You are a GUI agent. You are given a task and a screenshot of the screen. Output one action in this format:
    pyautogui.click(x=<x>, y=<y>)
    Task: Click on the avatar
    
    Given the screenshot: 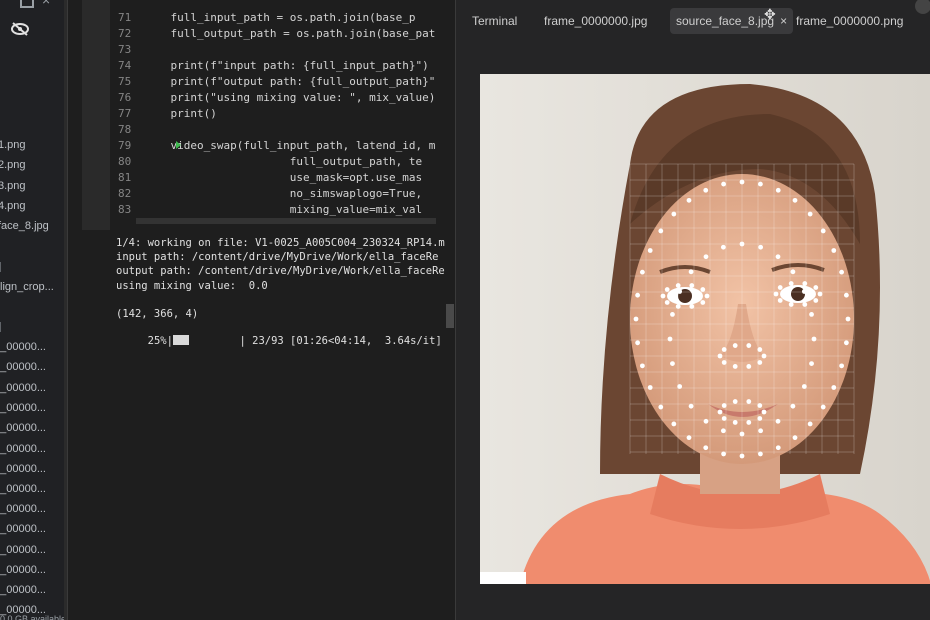 What is the action you would take?
    pyautogui.click(x=922, y=7)
    